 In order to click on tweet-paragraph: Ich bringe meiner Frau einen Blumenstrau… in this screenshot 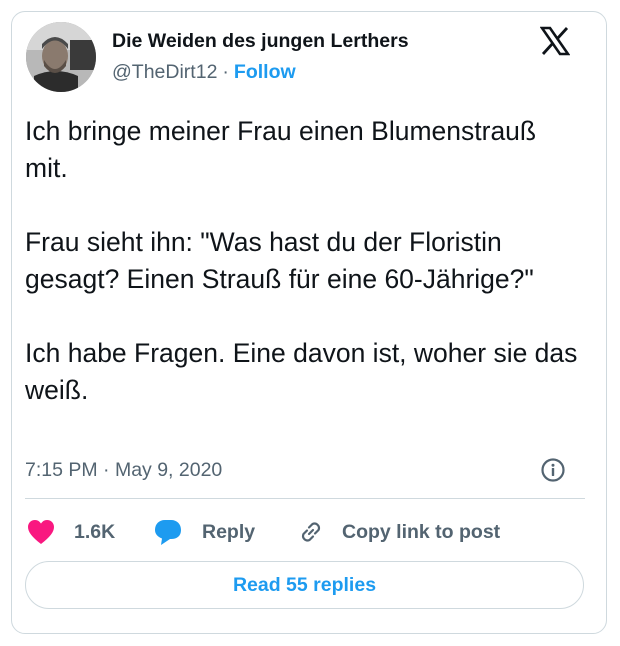, I will do `click(281, 149)`.